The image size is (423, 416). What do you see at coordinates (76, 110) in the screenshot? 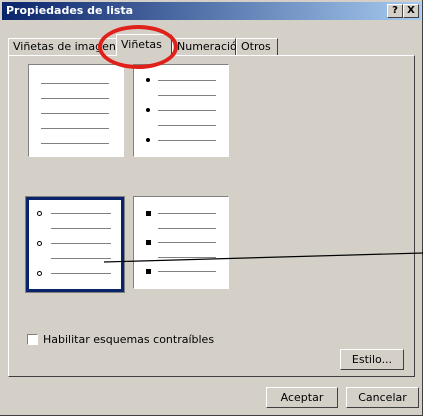
I see `bullet-style-none` at bounding box center [76, 110].